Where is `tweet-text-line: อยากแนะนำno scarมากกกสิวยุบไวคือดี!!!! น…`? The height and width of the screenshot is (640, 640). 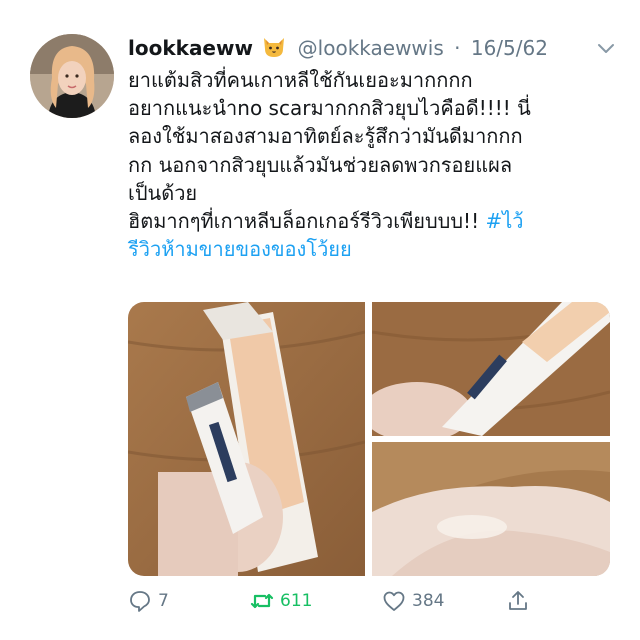 tweet-text-line: อยากแนะนำno scarมากกกสิวยุบไวคือดี!!!! น… is located at coordinates (329, 108).